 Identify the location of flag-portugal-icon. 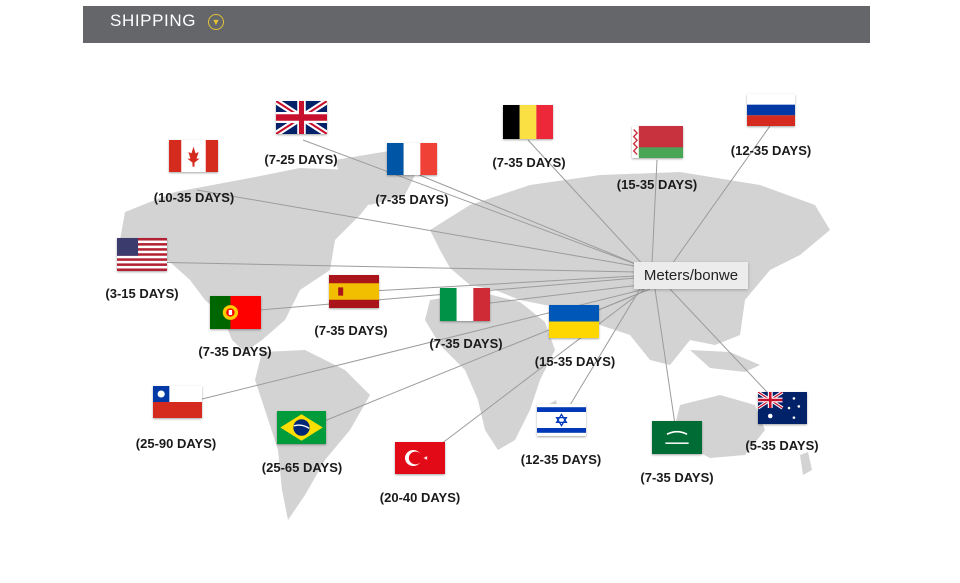
(235, 312).